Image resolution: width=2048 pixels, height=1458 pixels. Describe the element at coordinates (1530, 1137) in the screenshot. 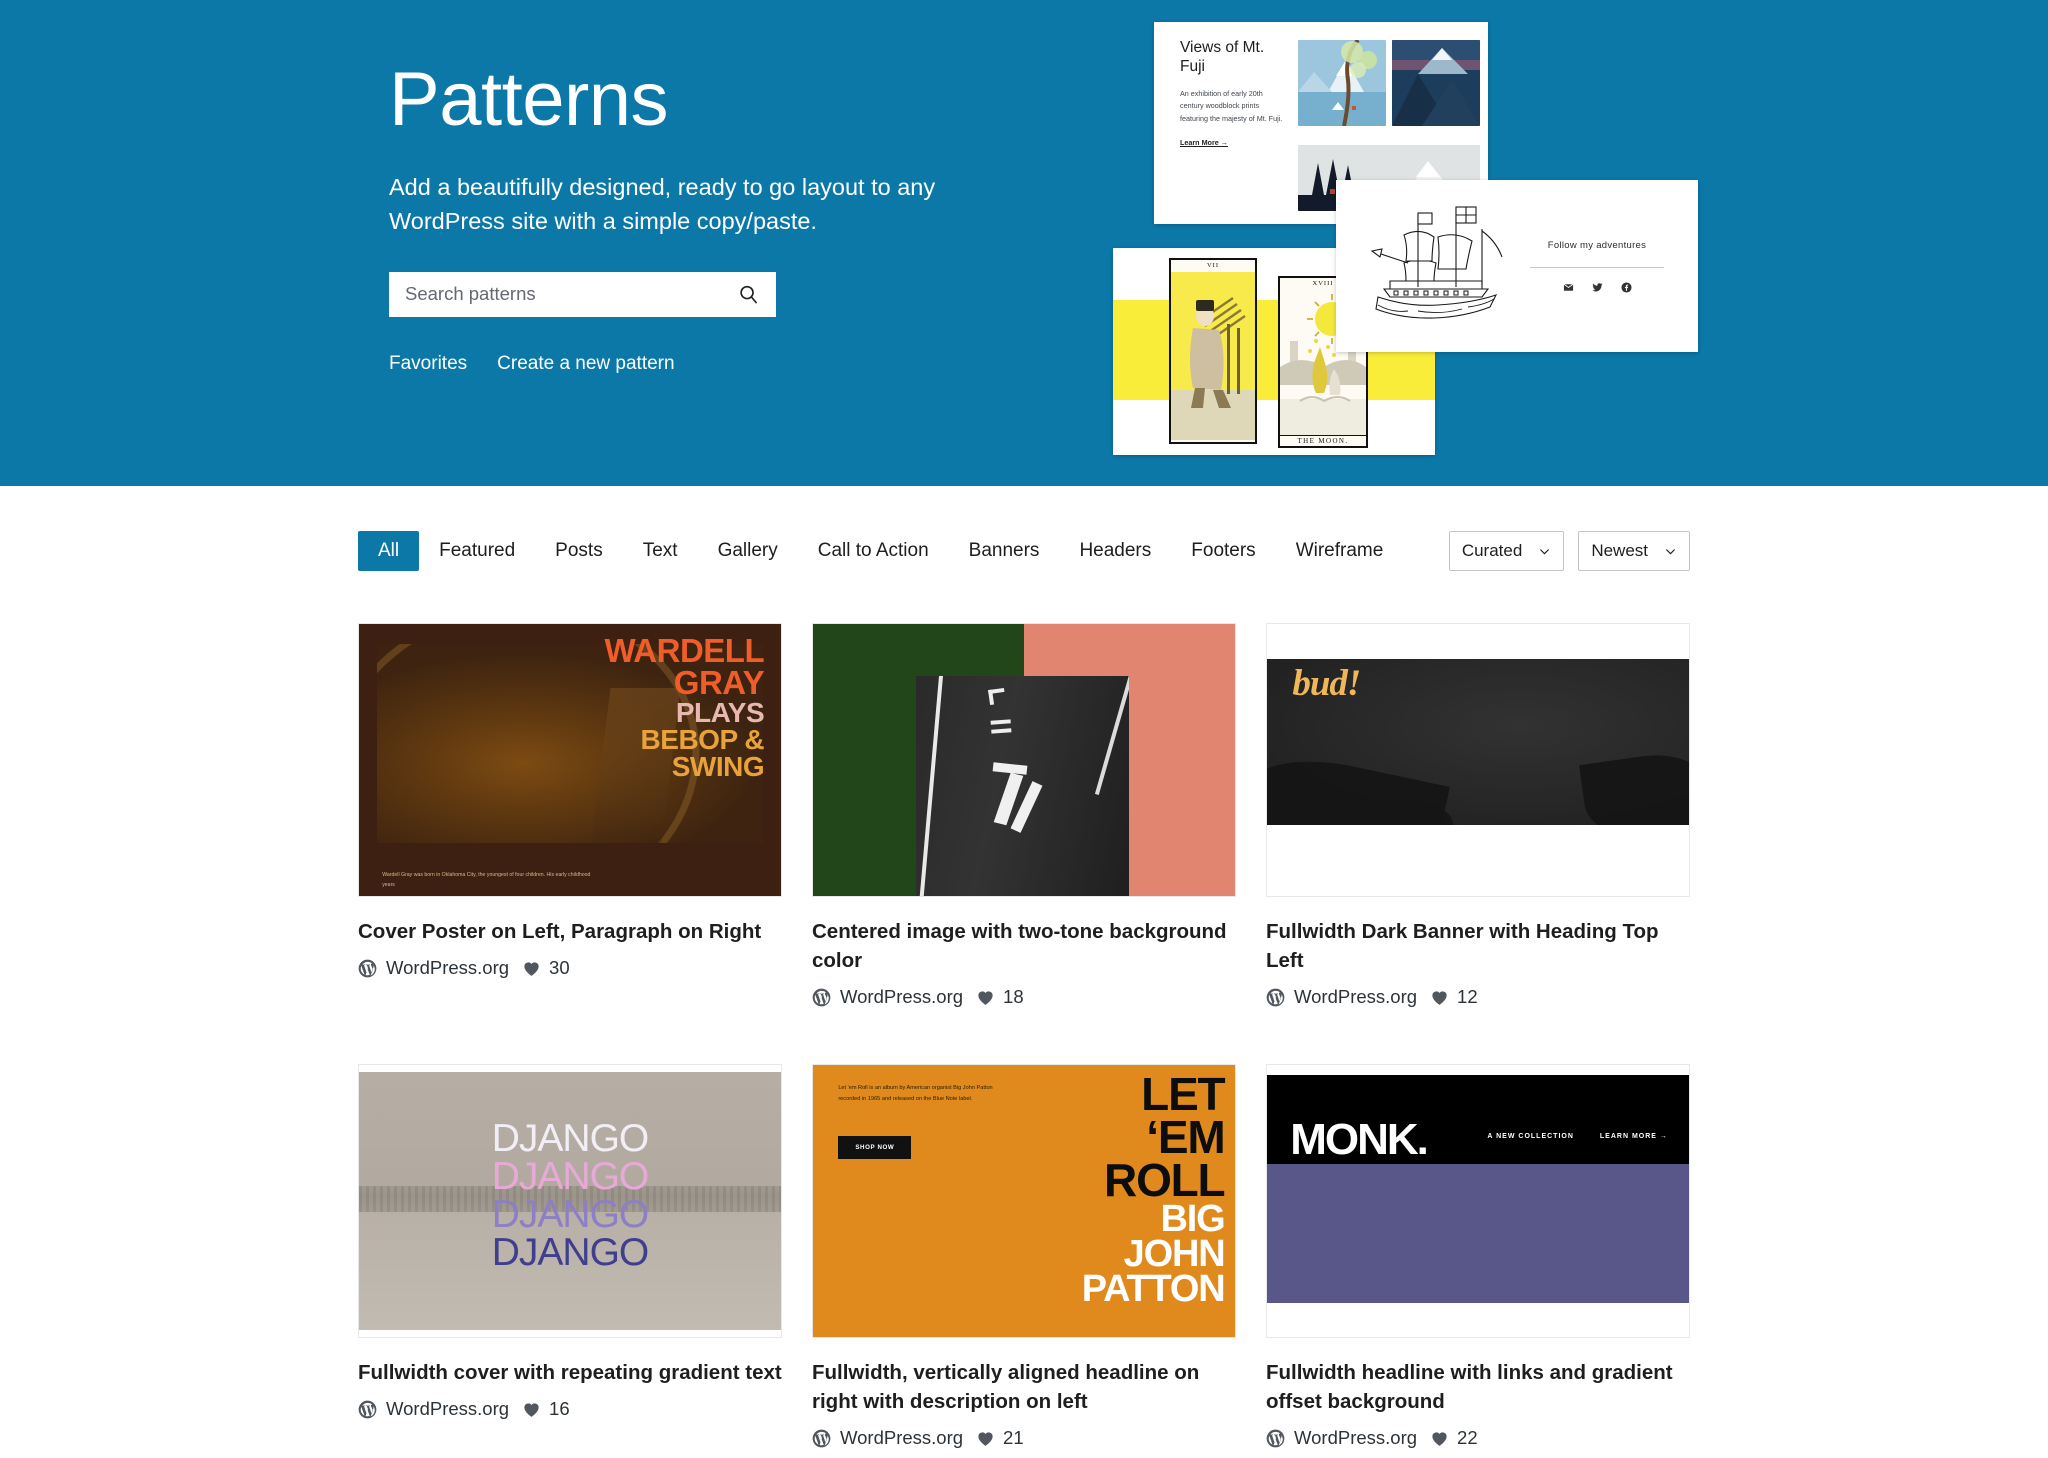

I see `monk-nav-collection: A NEW COLLECTION` at that location.